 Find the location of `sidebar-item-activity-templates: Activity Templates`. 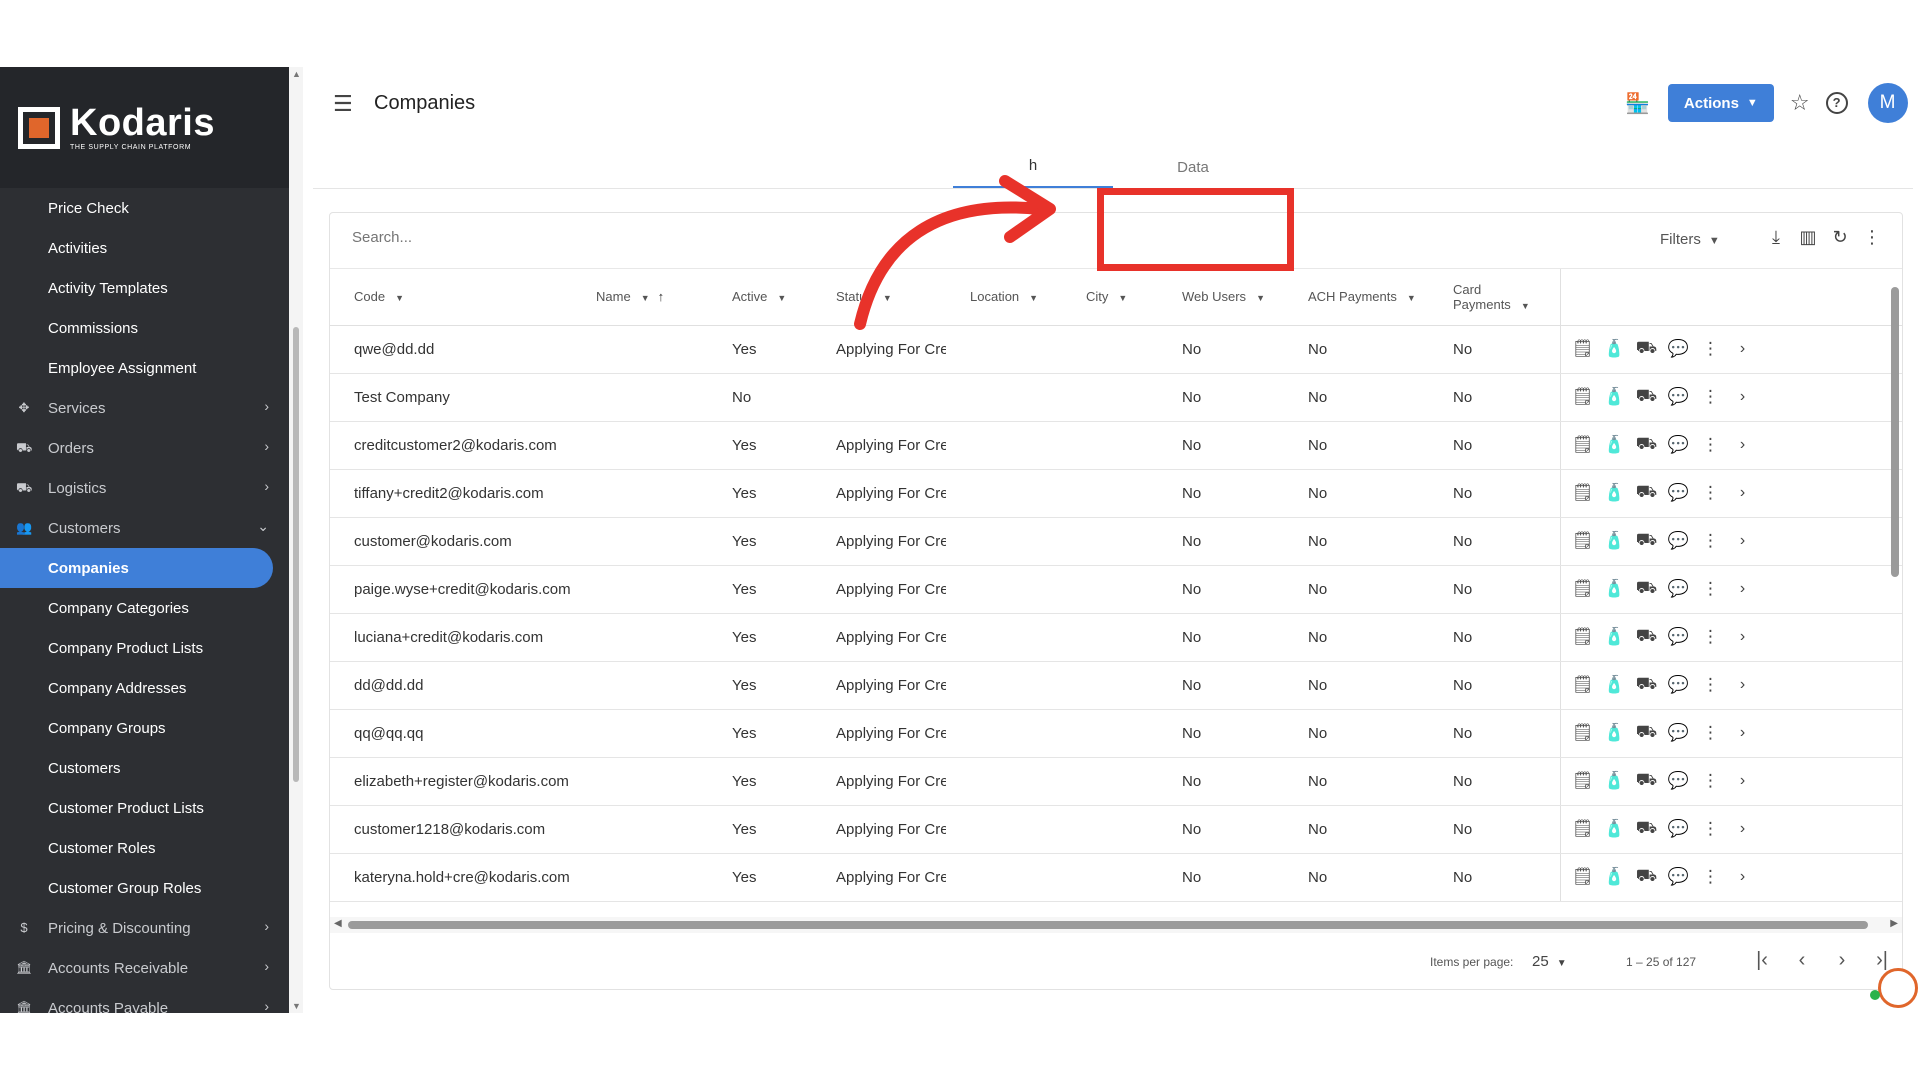

sidebar-item-activity-templates: Activity Templates is located at coordinates (144, 288).